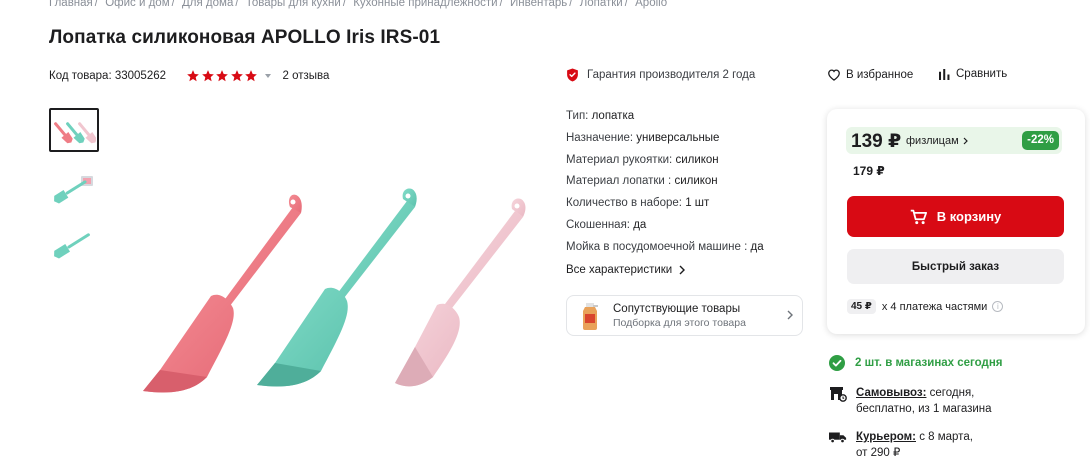  Describe the element at coordinates (838, 438) in the screenshot. I see `truck-icon` at that location.